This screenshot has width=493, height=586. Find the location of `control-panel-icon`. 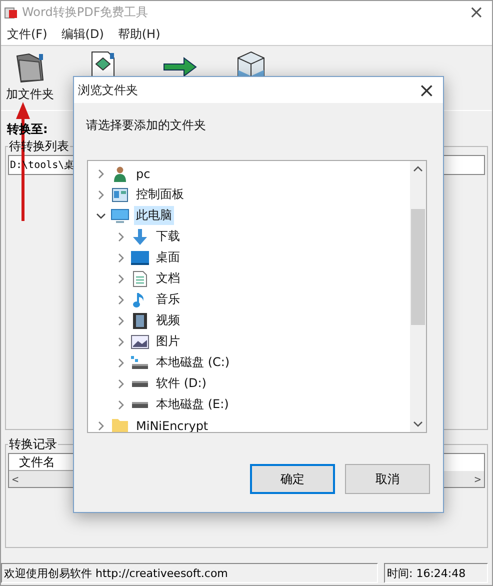

control-panel-icon is located at coordinates (120, 195).